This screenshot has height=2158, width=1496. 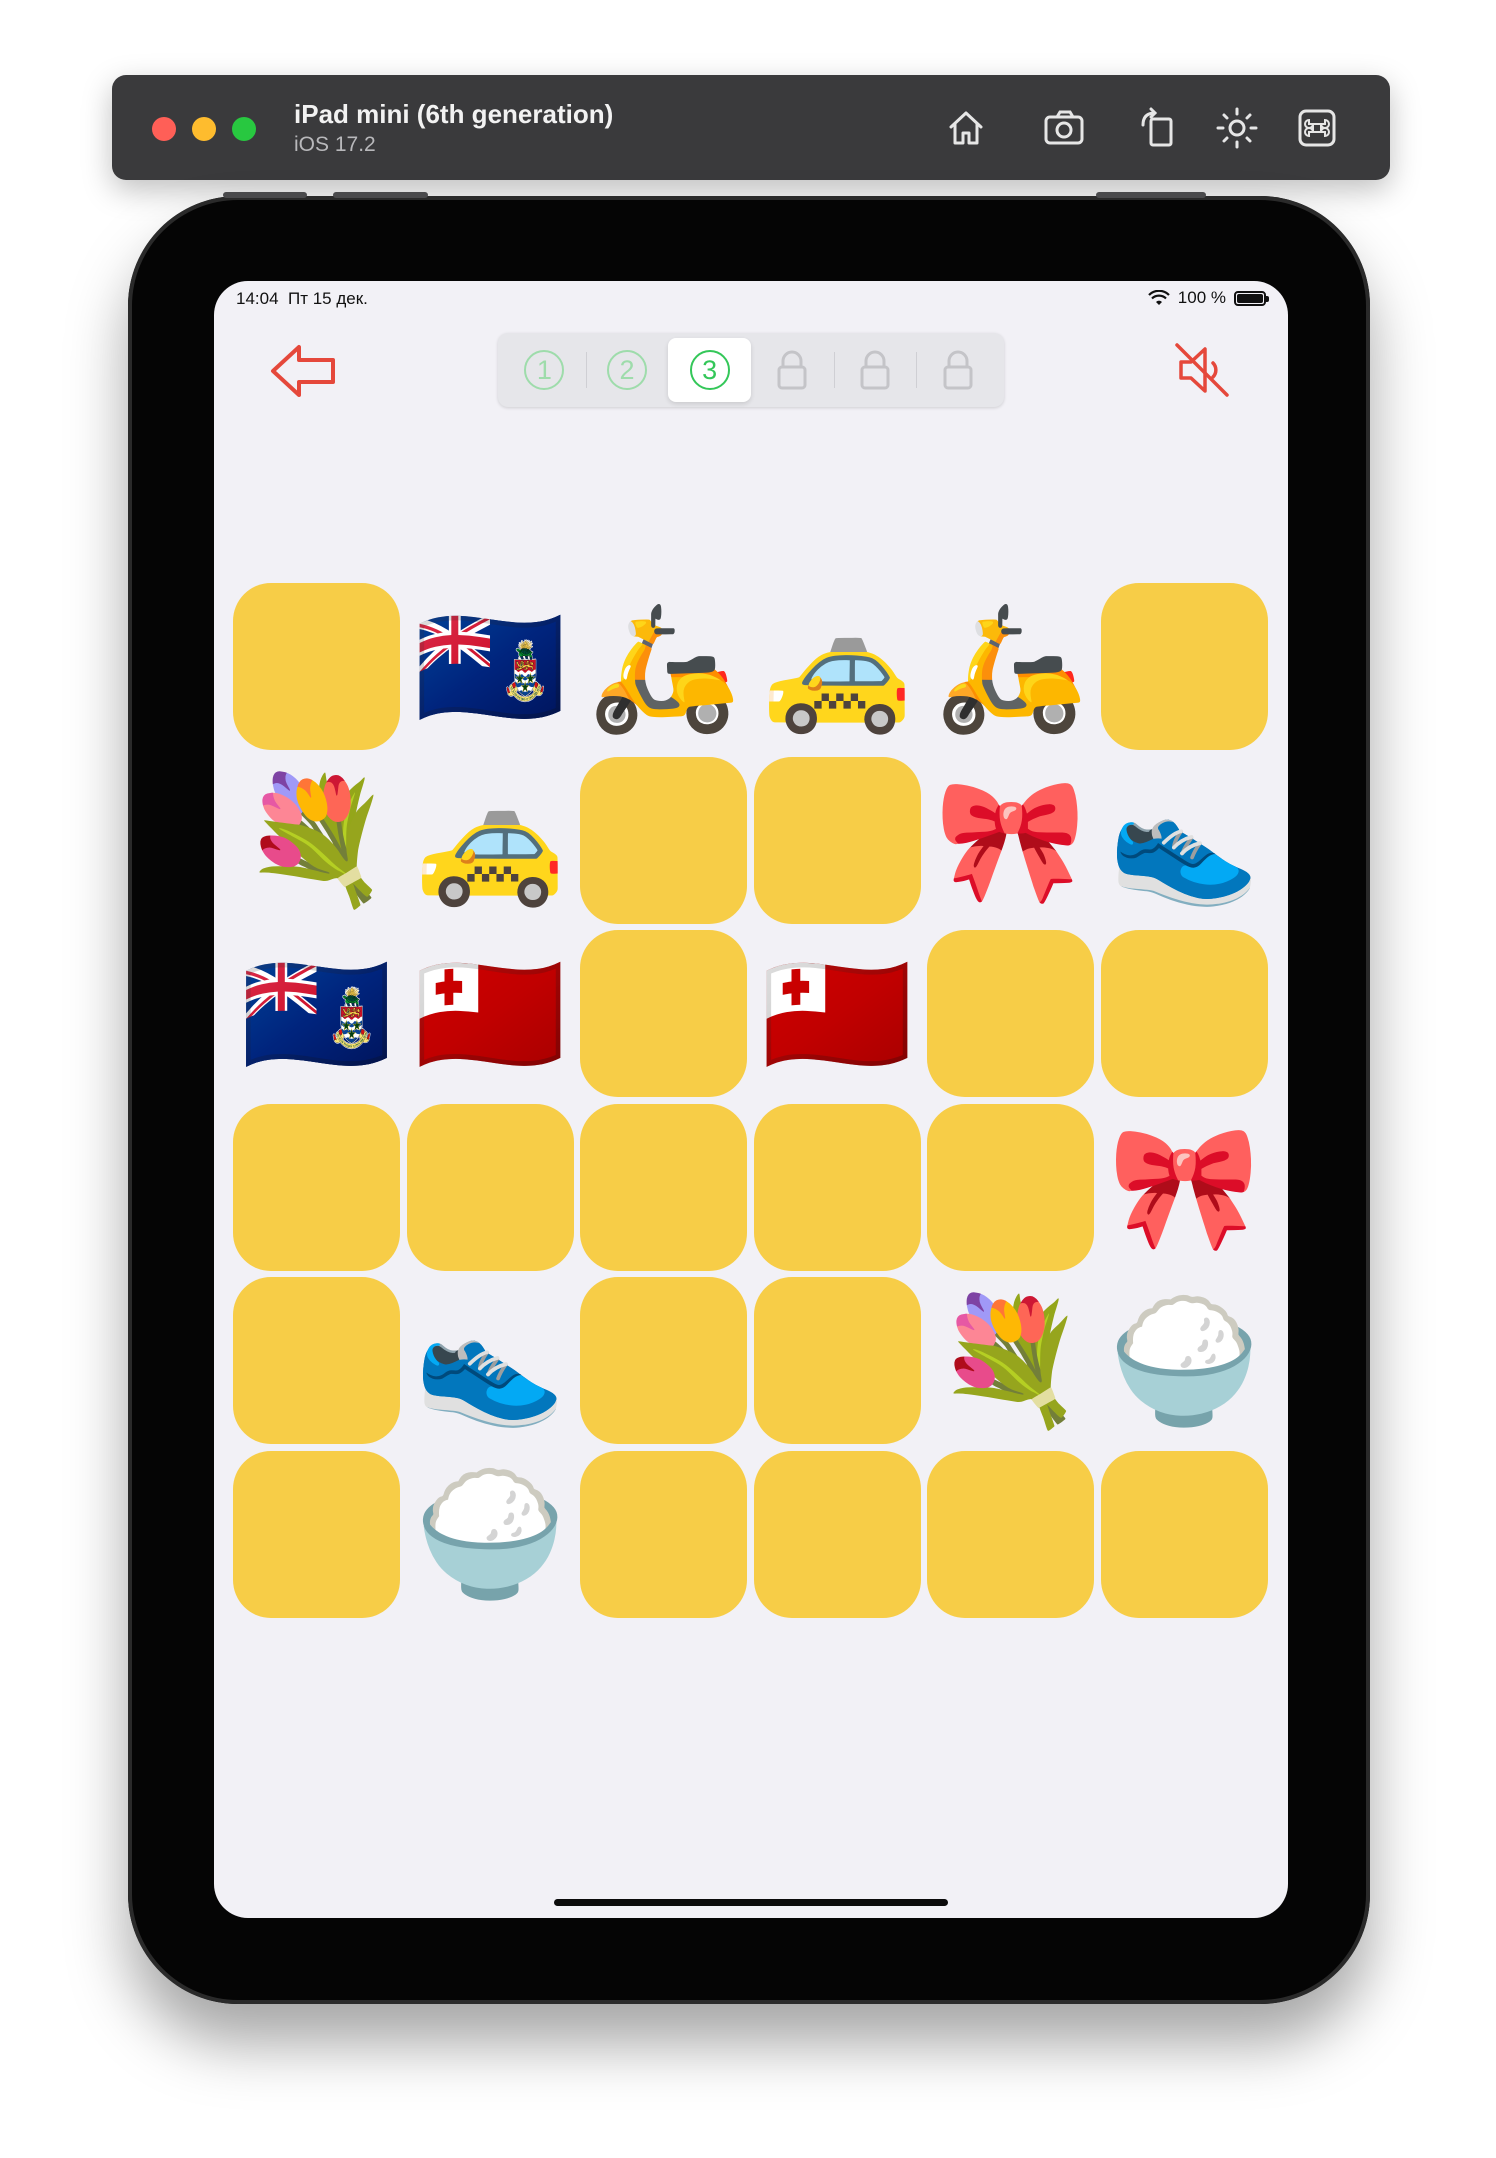 I want to click on close-window-button, so click(x=164, y=129).